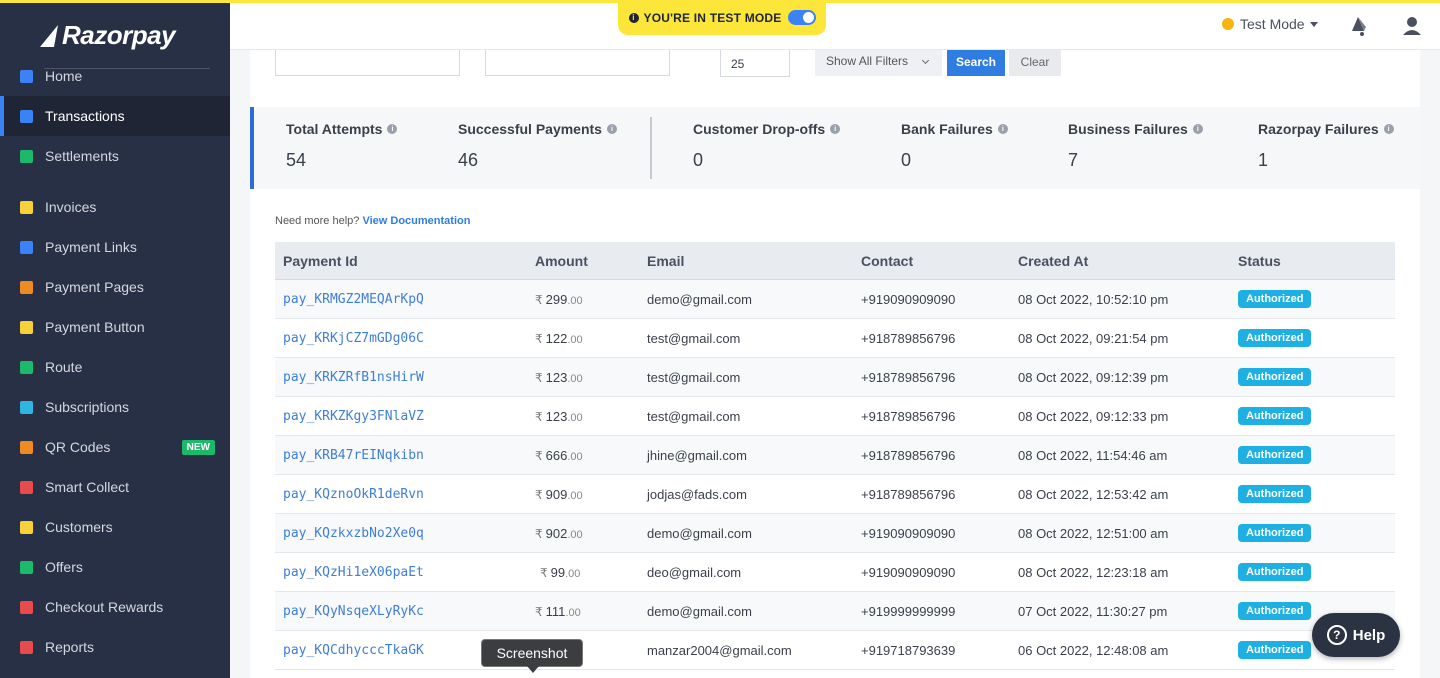 This screenshot has height=678, width=1440. I want to click on payment-id-link: pay_KRMGZ2MEQArKpQ, so click(353, 299).